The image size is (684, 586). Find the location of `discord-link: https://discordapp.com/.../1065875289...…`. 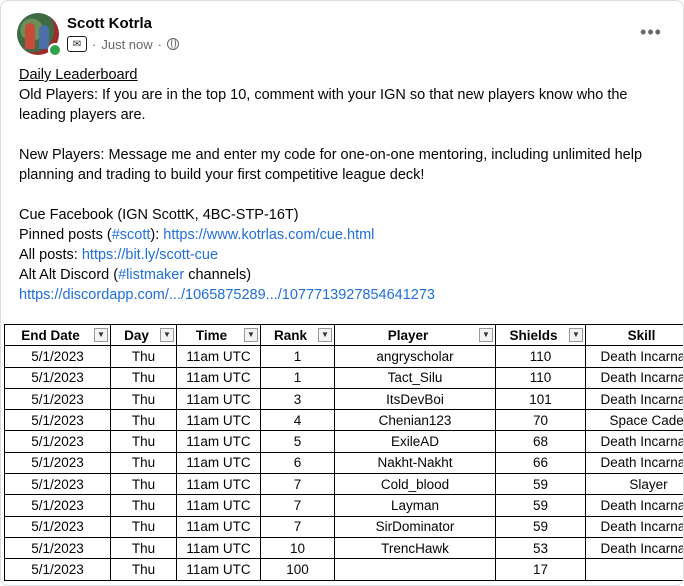

discord-link: https://discordapp.com/.../1065875289...… is located at coordinates (227, 295).